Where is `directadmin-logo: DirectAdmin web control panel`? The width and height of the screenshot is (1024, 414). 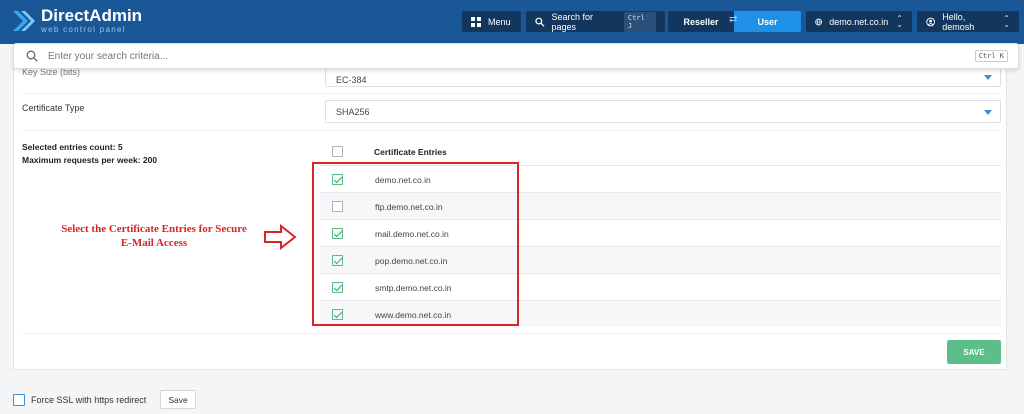
directadmin-logo: DirectAdmin web control panel is located at coordinates (76, 20).